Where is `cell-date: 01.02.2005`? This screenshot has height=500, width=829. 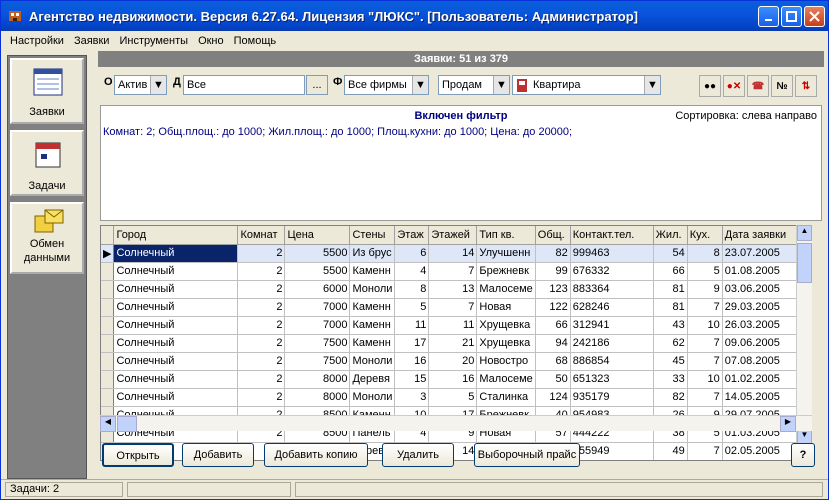 cell-date: 01.02.2005 is located at coordinates (762, 379).